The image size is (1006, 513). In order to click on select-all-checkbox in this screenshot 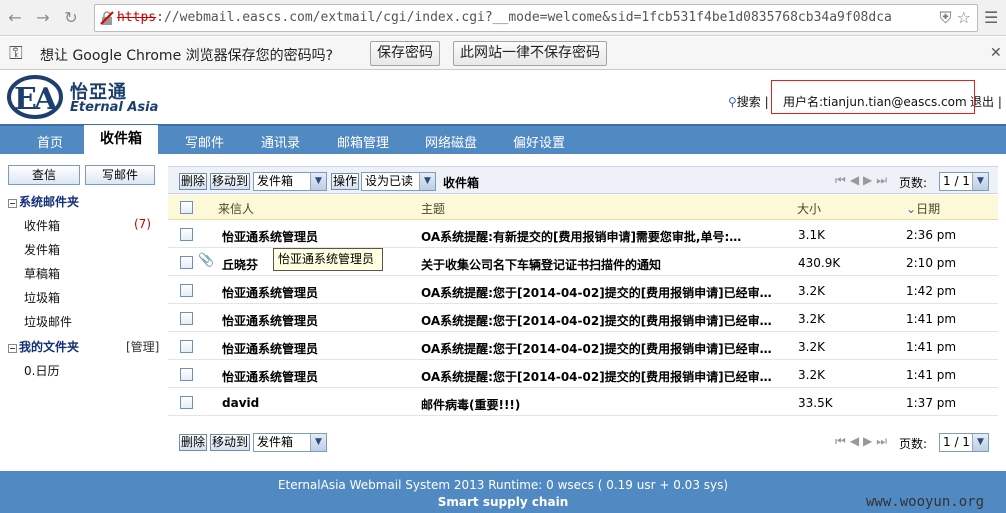, I will do `click(186, 207)`.